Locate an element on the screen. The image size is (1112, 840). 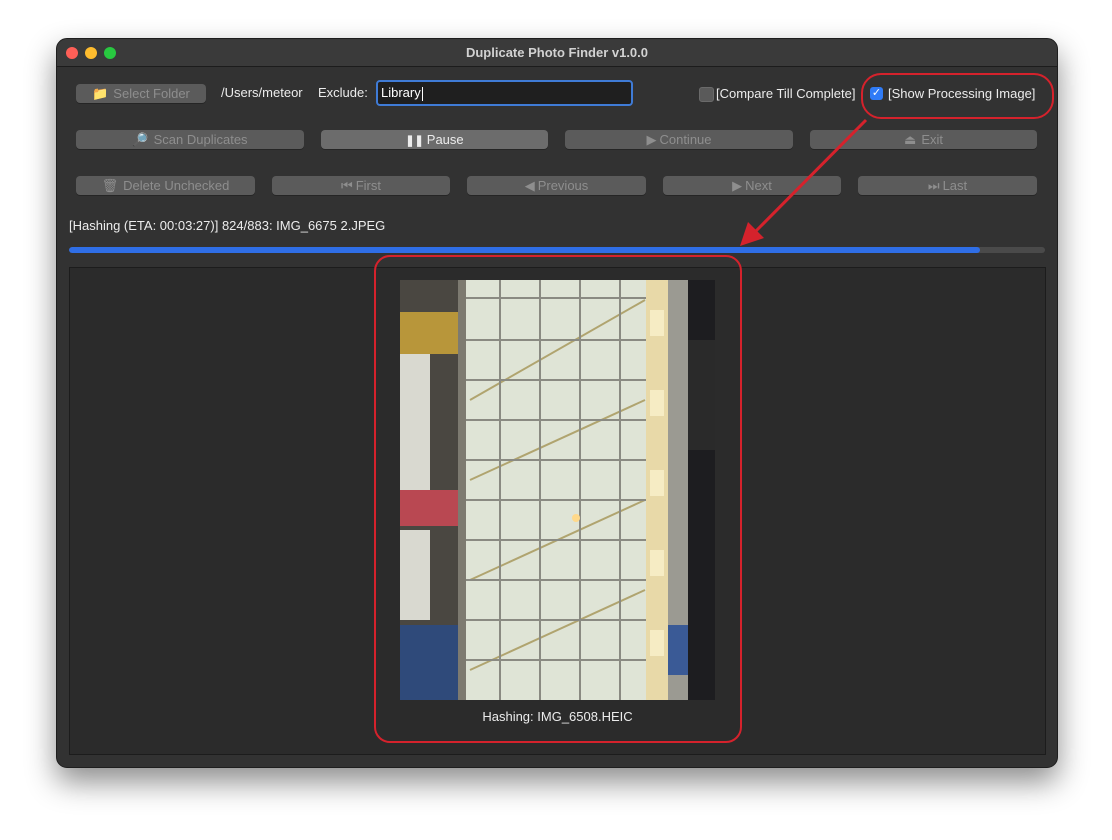
annotation-arrow is located at coordinates (804, 182).